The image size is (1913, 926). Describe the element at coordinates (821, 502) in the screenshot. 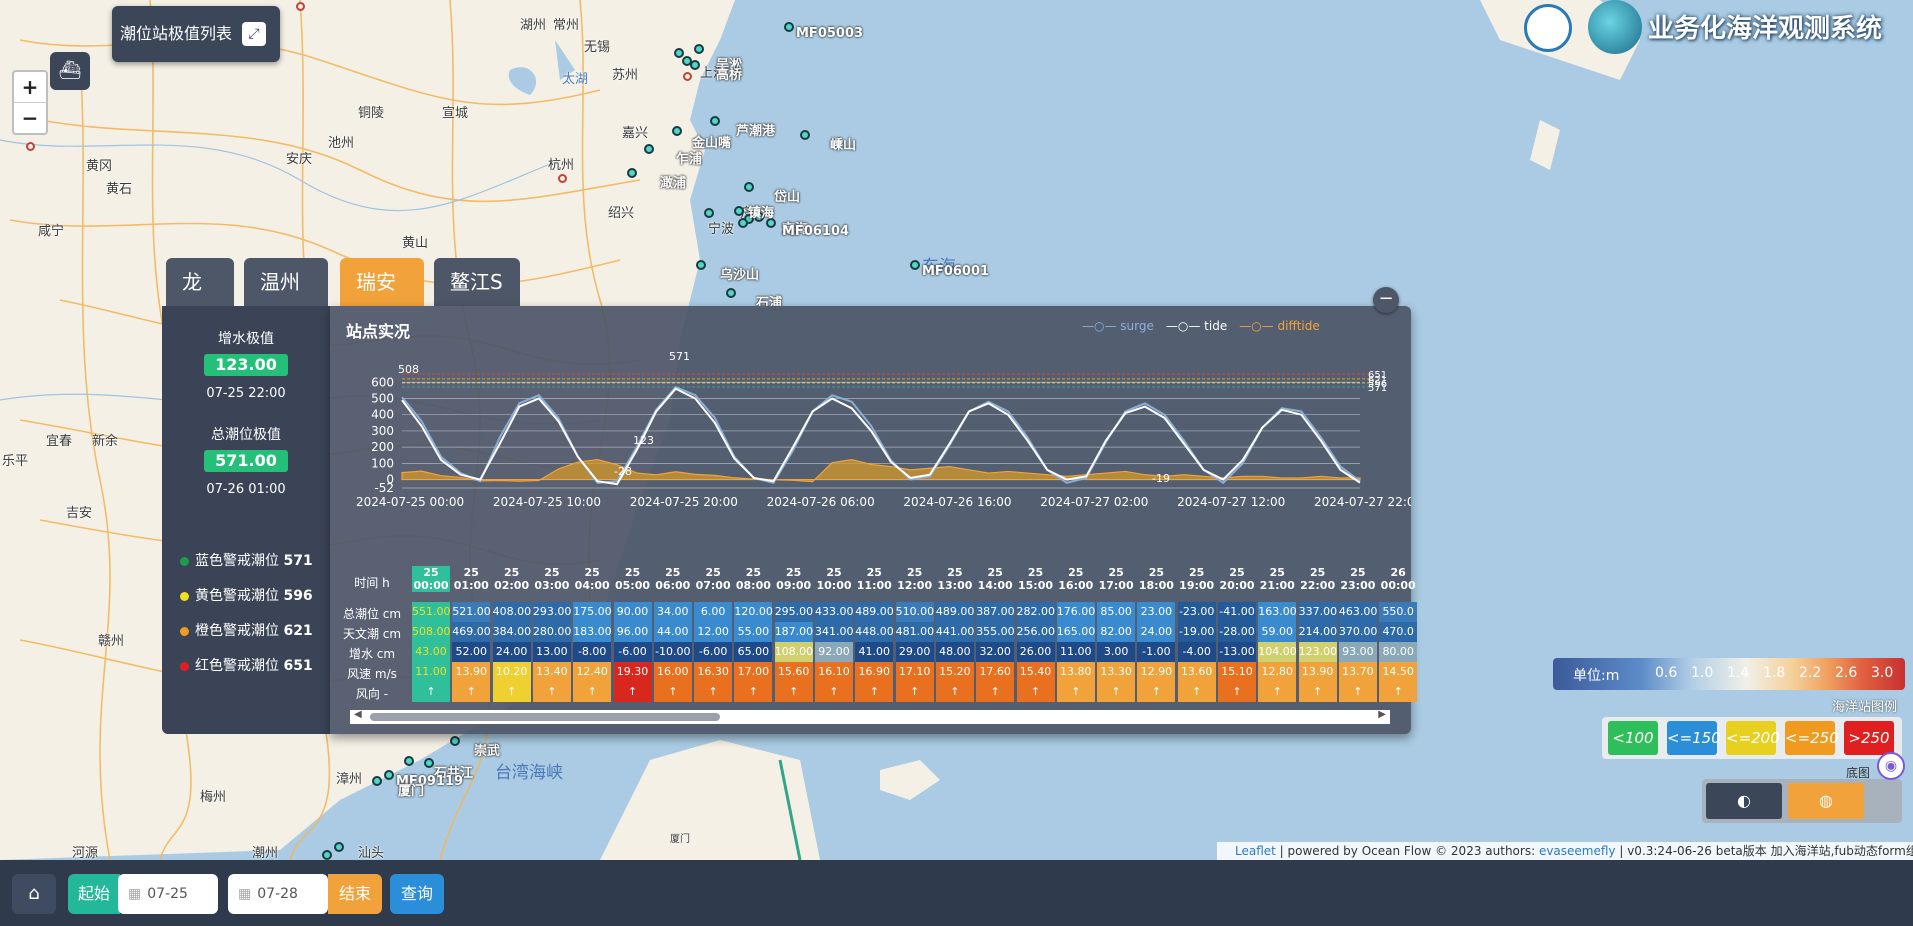

I see `x-tick-label: 2024-07-26 06:00` at that location.